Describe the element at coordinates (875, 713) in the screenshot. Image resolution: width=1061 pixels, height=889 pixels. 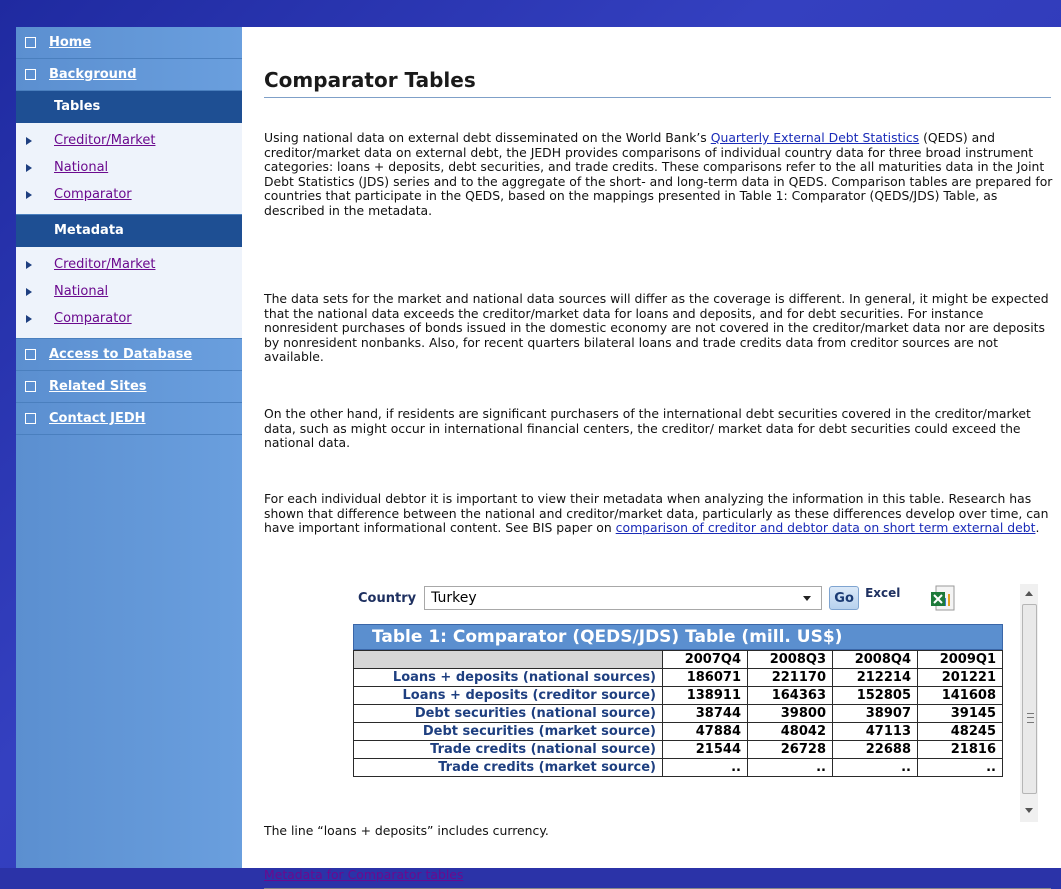
I see `table-cell: 38907` at that location.